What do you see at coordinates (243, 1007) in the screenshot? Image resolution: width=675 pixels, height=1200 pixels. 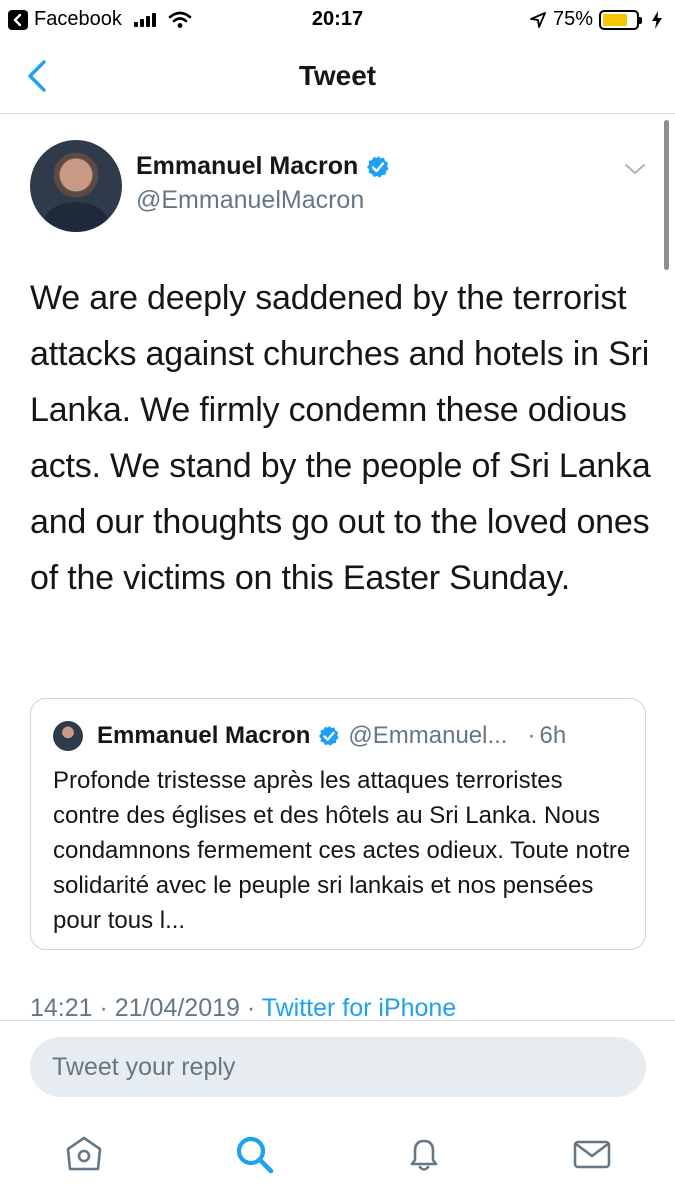 I see `tweet-meta: 14:21 · 21/04/2019 · Twitter for iPhone` at bounding box center [243, 1007].